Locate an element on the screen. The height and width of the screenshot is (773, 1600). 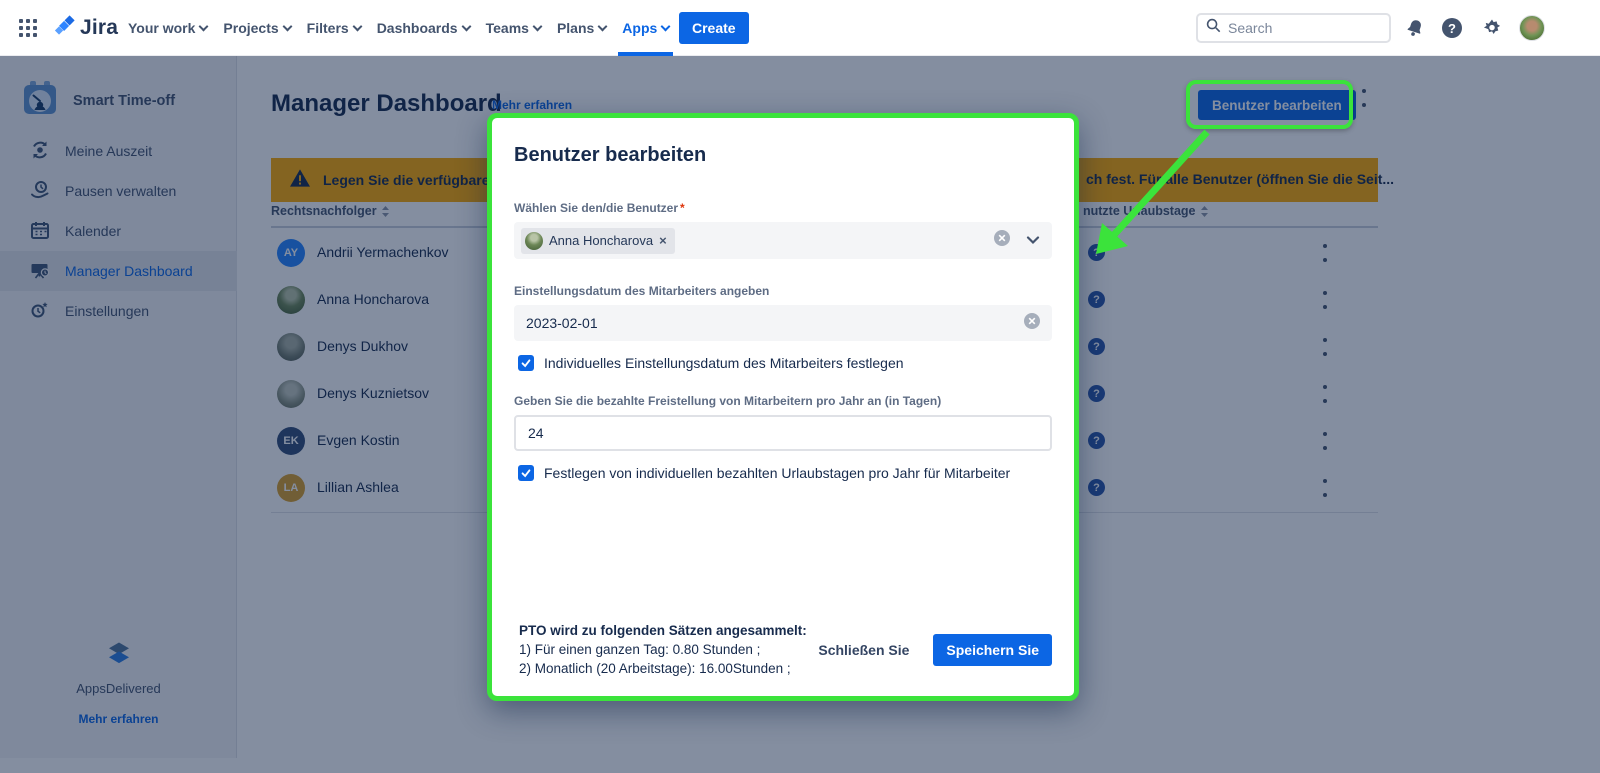
highlight-box is located at coordinates (1269, 104).